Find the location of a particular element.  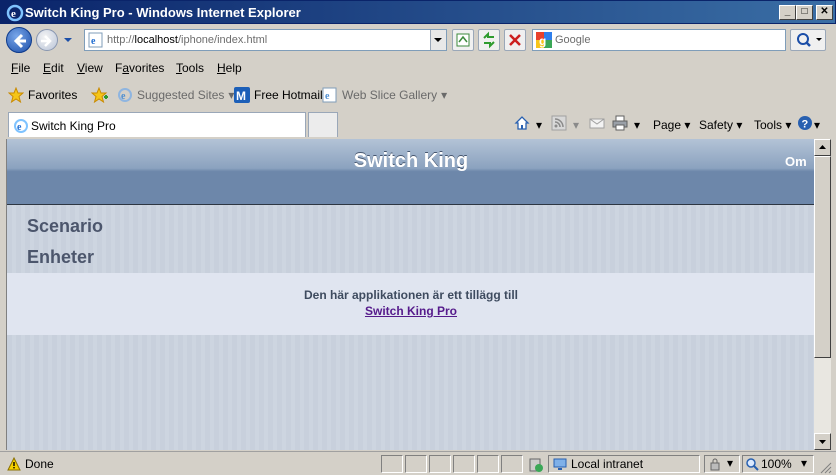

lock-icon is located at coordinates (715, 464).